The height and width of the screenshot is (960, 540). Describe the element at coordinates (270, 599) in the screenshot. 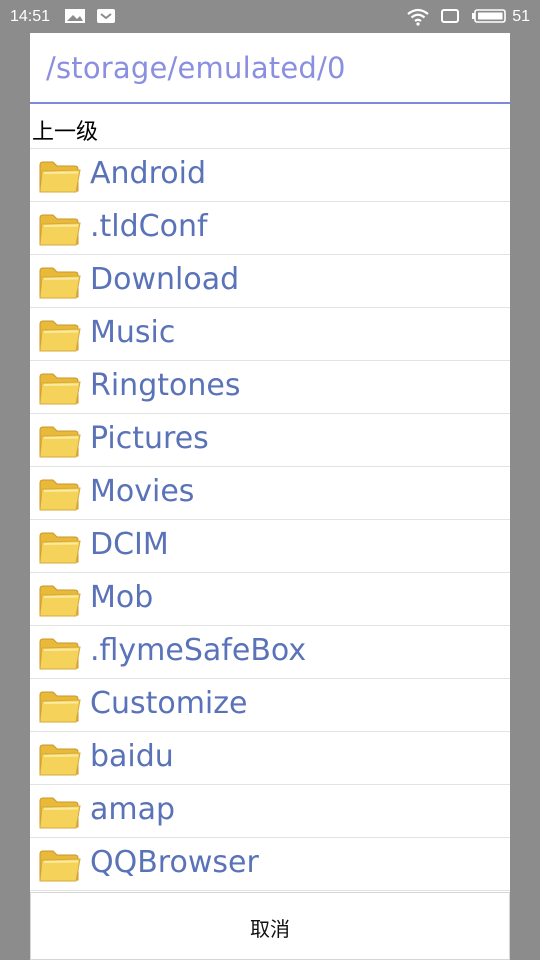

I see `folder-row: Mob` at that location.